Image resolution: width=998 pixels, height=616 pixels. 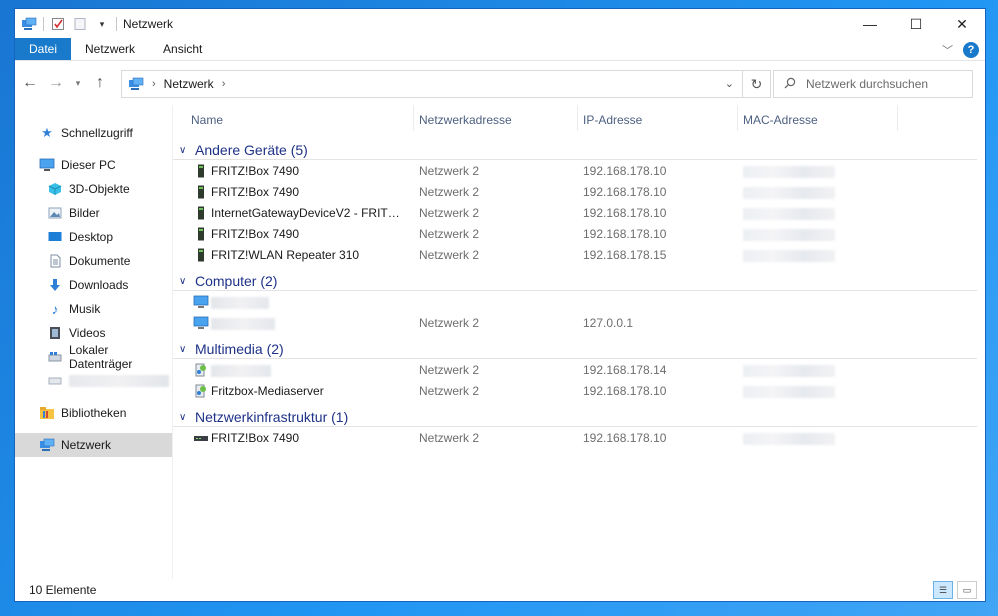 I want to click on music-icon: ♪, so click(x=55, y=309).